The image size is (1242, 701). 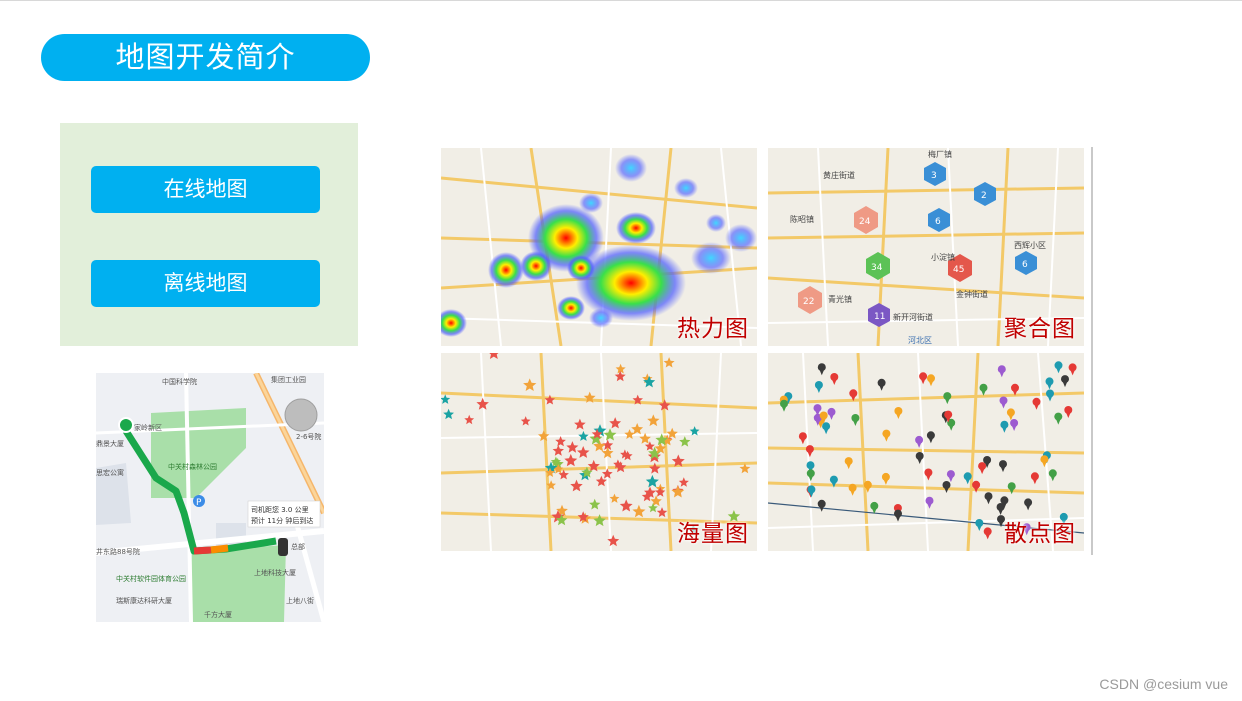 What do you see at coordinates (599, 452) in the screenshot?
I see `massive-points-map-example: 海量图` at bounding box center [599, 452].